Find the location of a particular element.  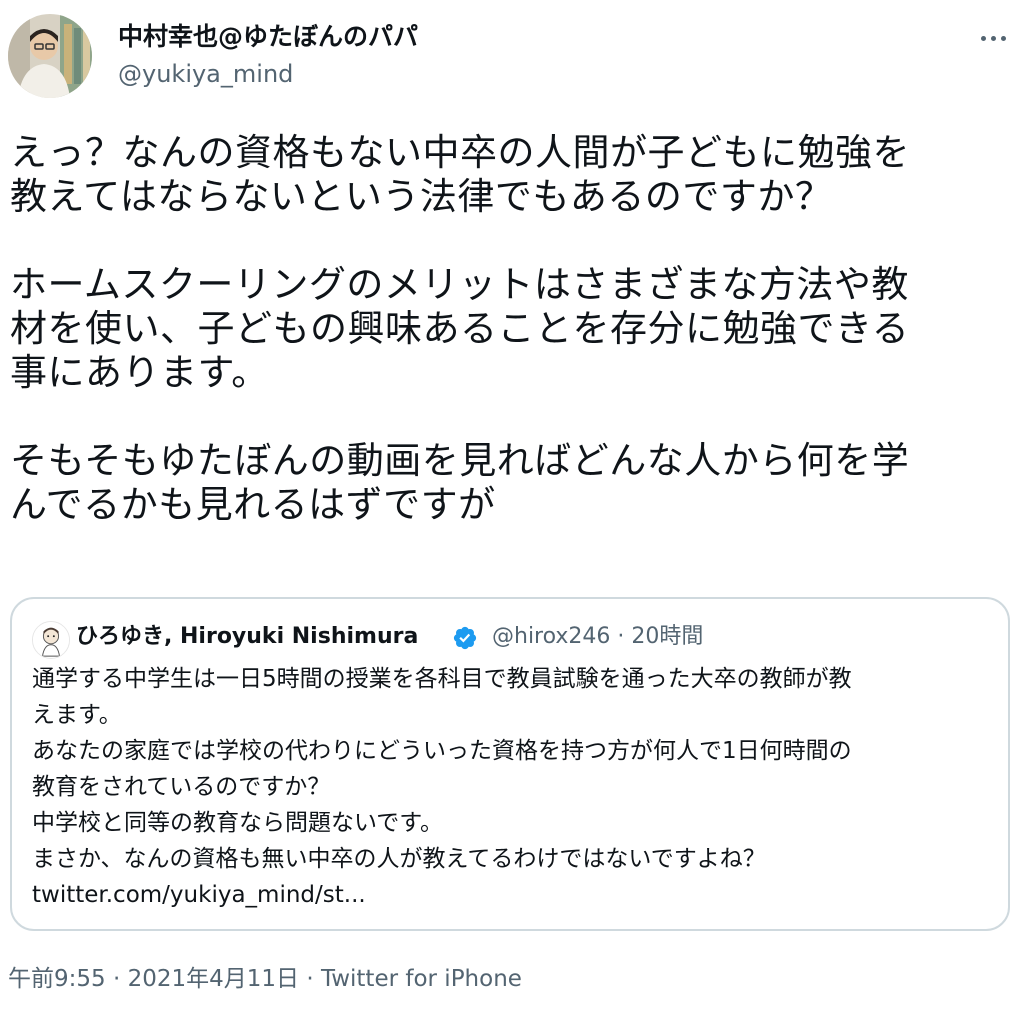

tweet-text-line: えっ？なんの資格もない中卒の人間が子どもに勉強を is located at coordinates (460, 152).